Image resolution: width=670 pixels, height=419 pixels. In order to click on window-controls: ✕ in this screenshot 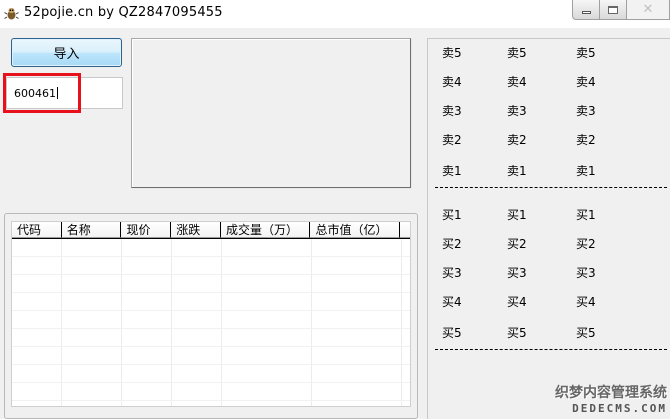, I will do `click(621, 10)`.